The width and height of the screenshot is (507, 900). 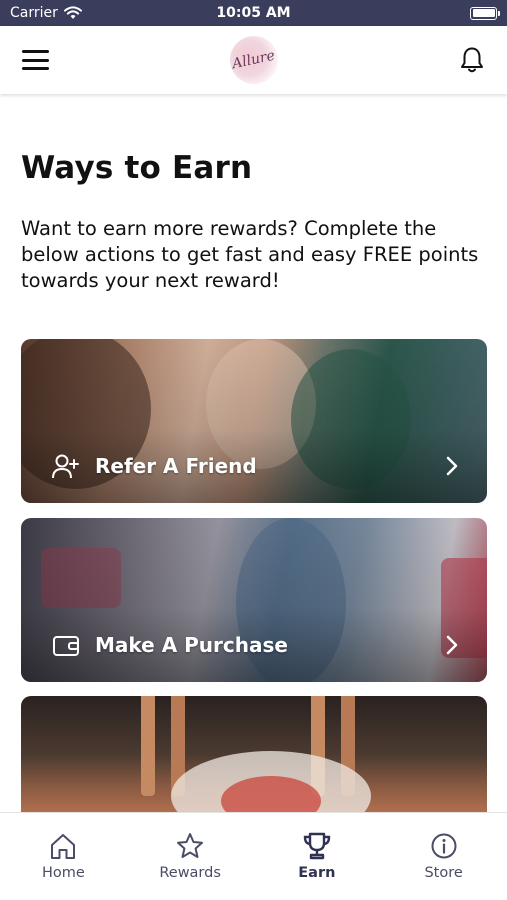 What do you see at coordinates (191, 645) in the screenshot?
I see `card-label: Make A Purchase` at bounding box center [191, 645].